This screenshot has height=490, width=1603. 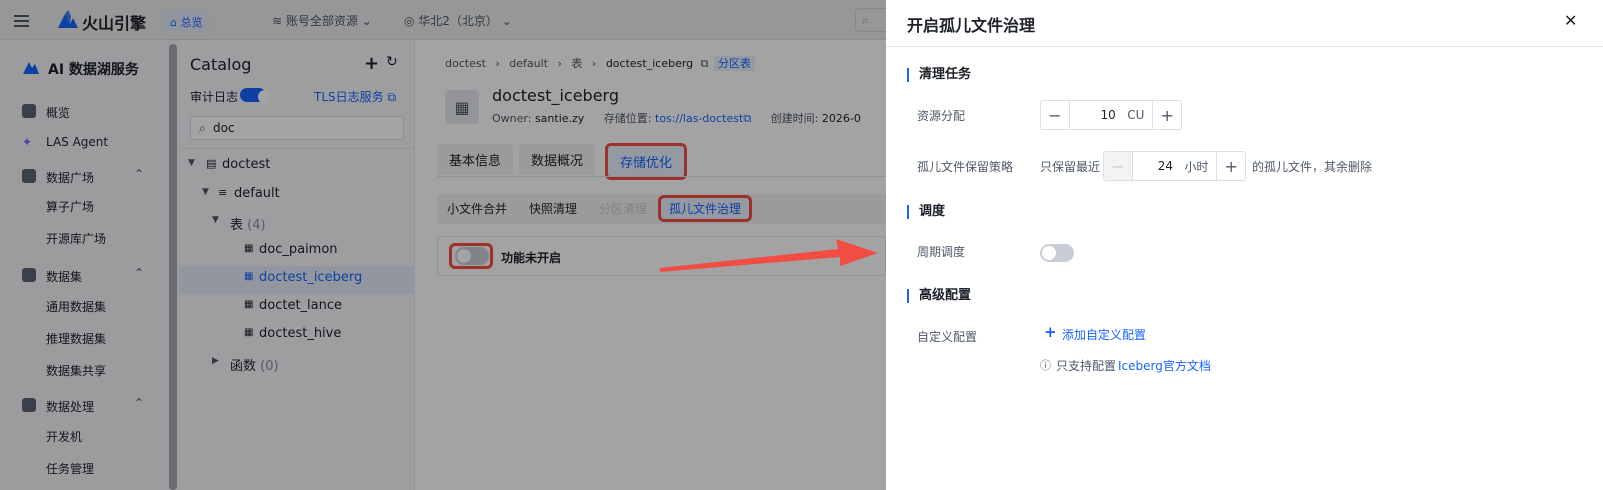 I want to click on retention-value-field: 24 小时, so click(x=1174, y=166).